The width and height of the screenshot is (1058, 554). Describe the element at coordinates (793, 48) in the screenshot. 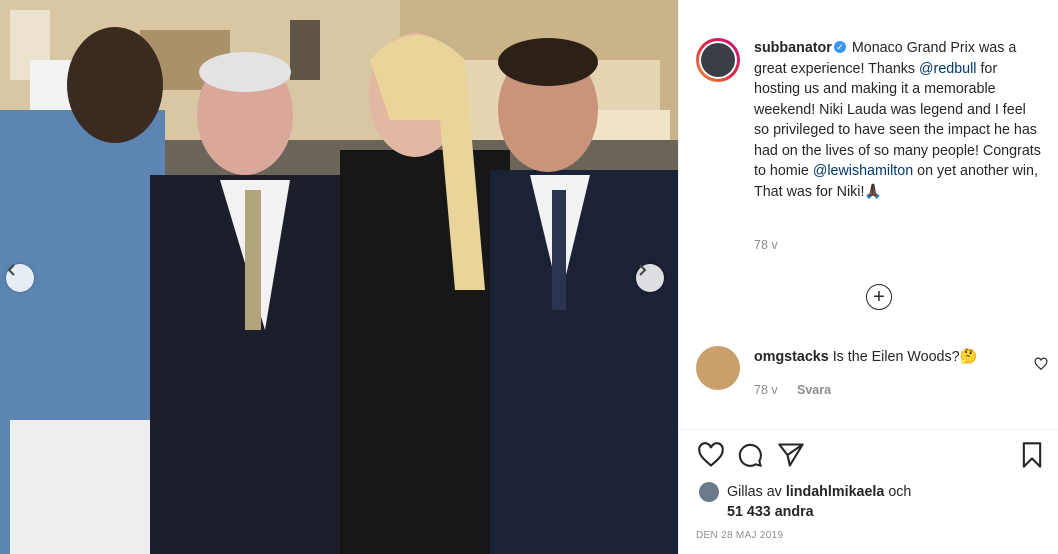

I see `author-username: subbanator` at that location.